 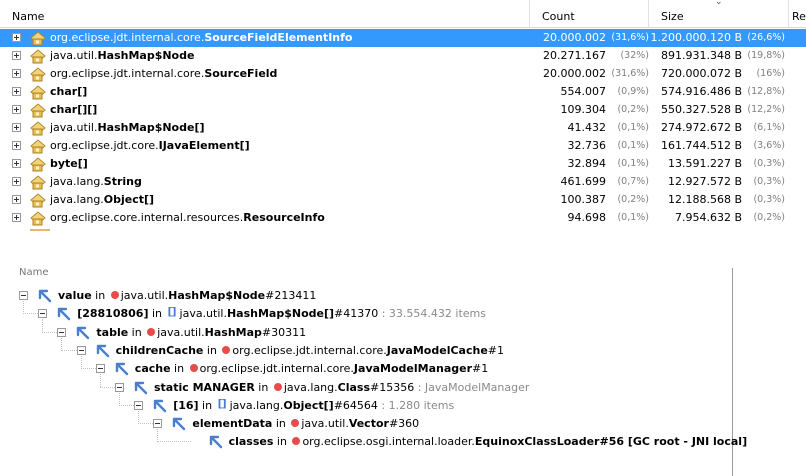 I want to click on field-name: [16], so click(x=186, y=405).